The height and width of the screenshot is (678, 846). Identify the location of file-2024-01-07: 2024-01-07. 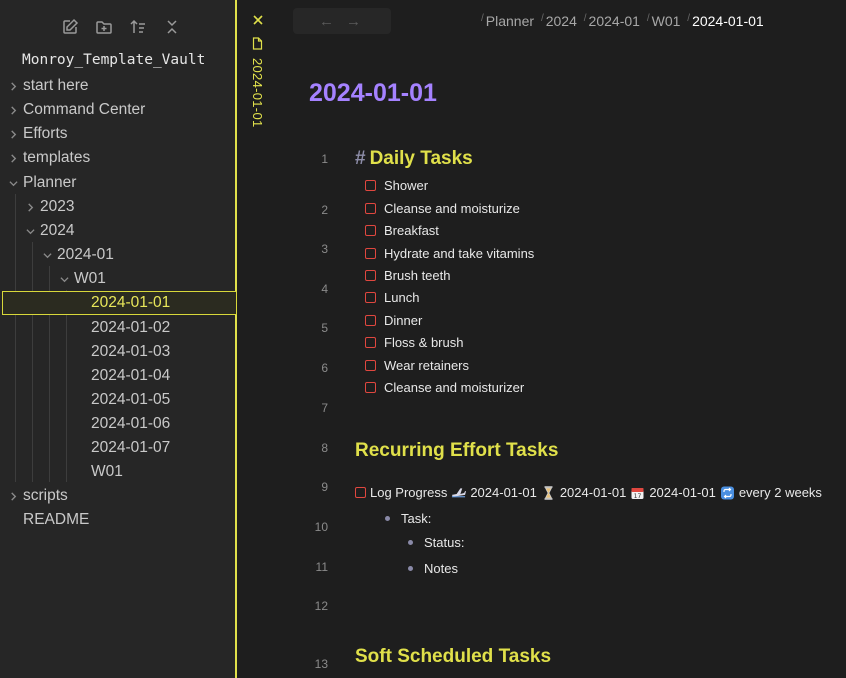
(117, 448).